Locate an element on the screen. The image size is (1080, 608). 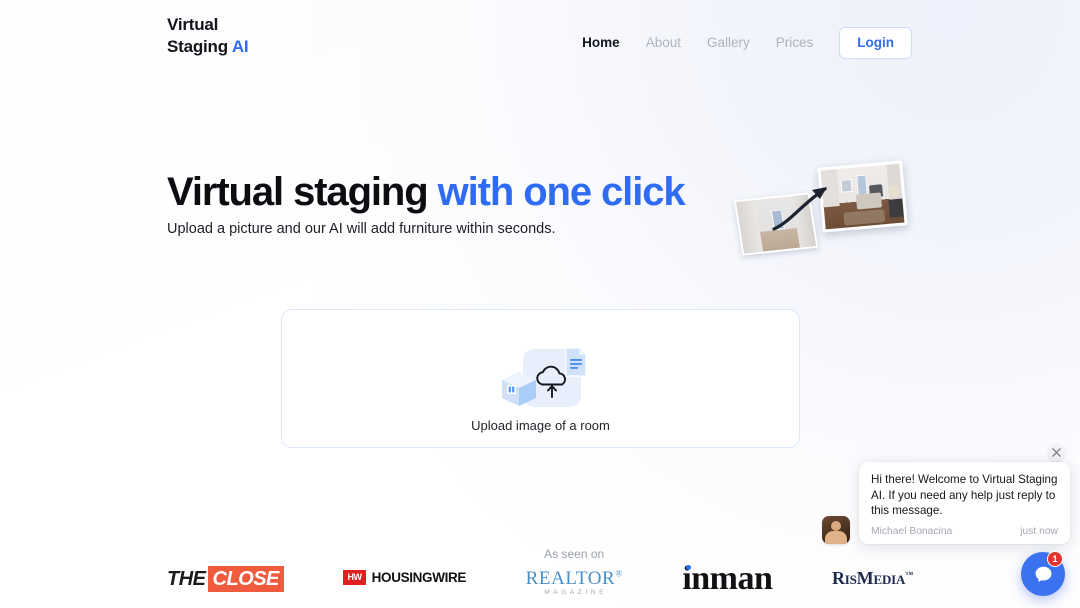
housingwire-text: HOUSINGWIRE is located at coordinates (419, 577).